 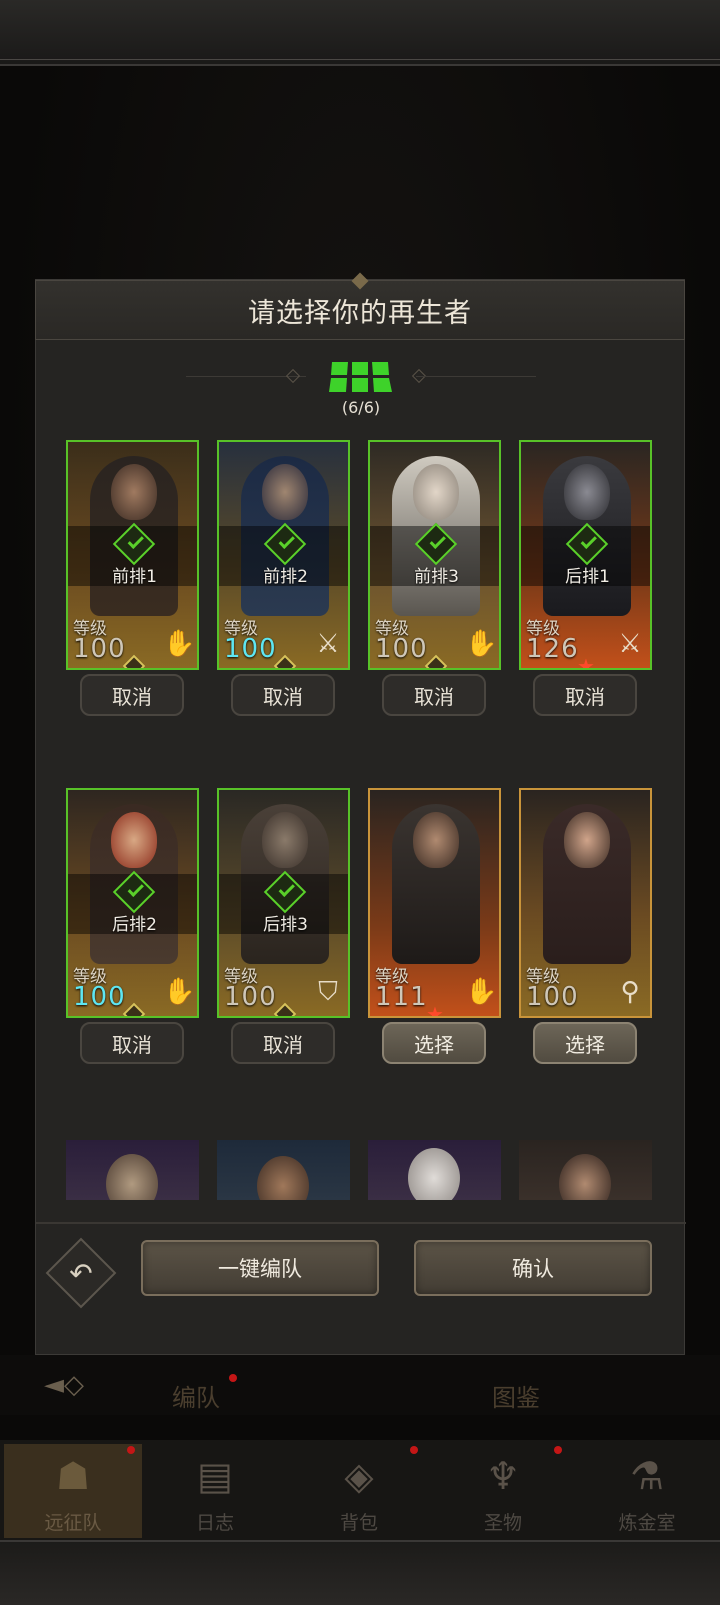 I want to click on hero-card: 等级 111 ✋ ★, so click(x=434, y=903).